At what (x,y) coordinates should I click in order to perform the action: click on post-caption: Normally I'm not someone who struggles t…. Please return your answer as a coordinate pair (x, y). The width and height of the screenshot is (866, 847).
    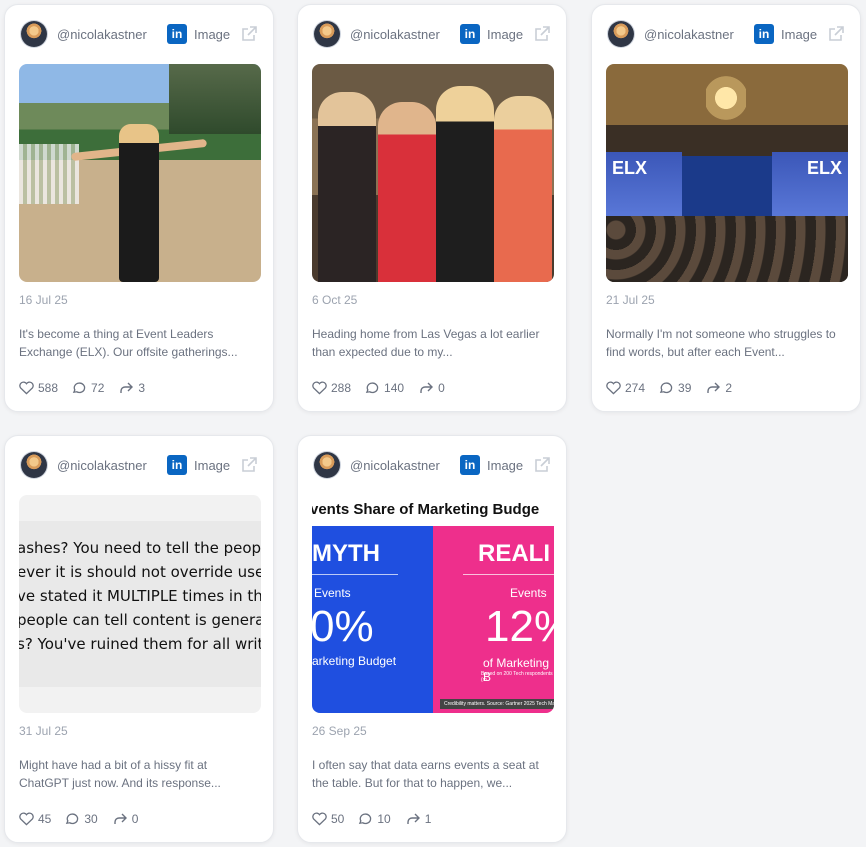
    Looking at the image, I should click on (721, 343).